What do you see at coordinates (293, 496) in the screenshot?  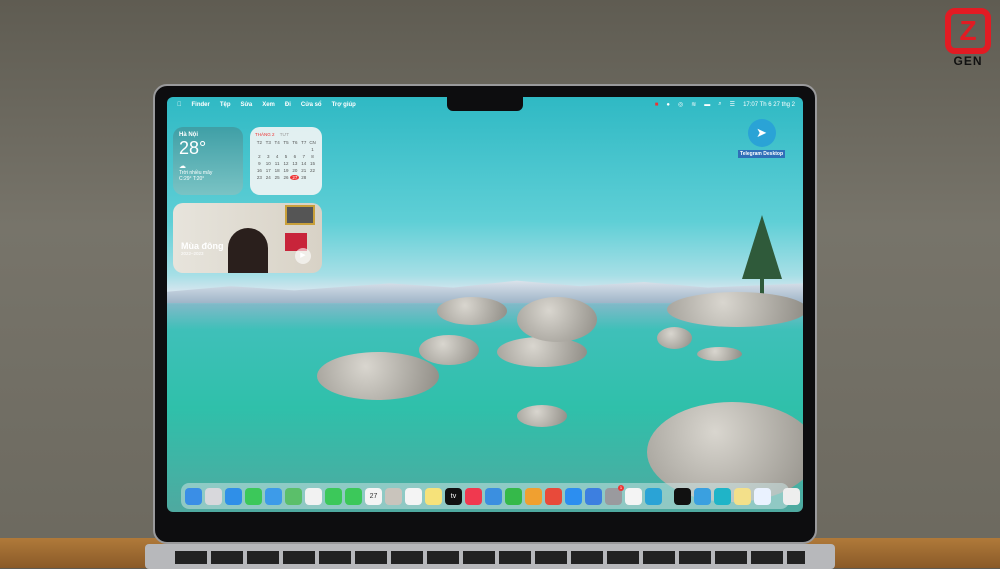 I see `dock-maps-icon` at bounding box center [293, 496].